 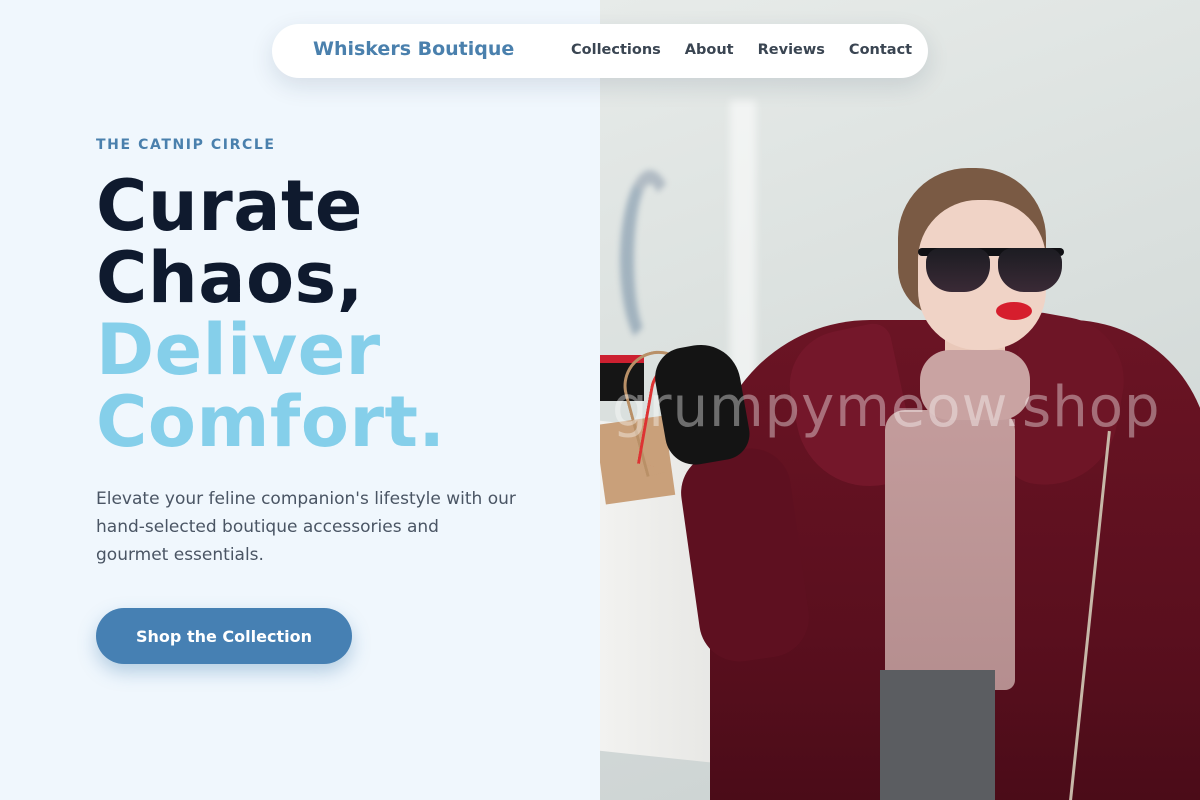 I want to click on nav-links: Collections About Reviews Contact, so click(x=741, y=50).